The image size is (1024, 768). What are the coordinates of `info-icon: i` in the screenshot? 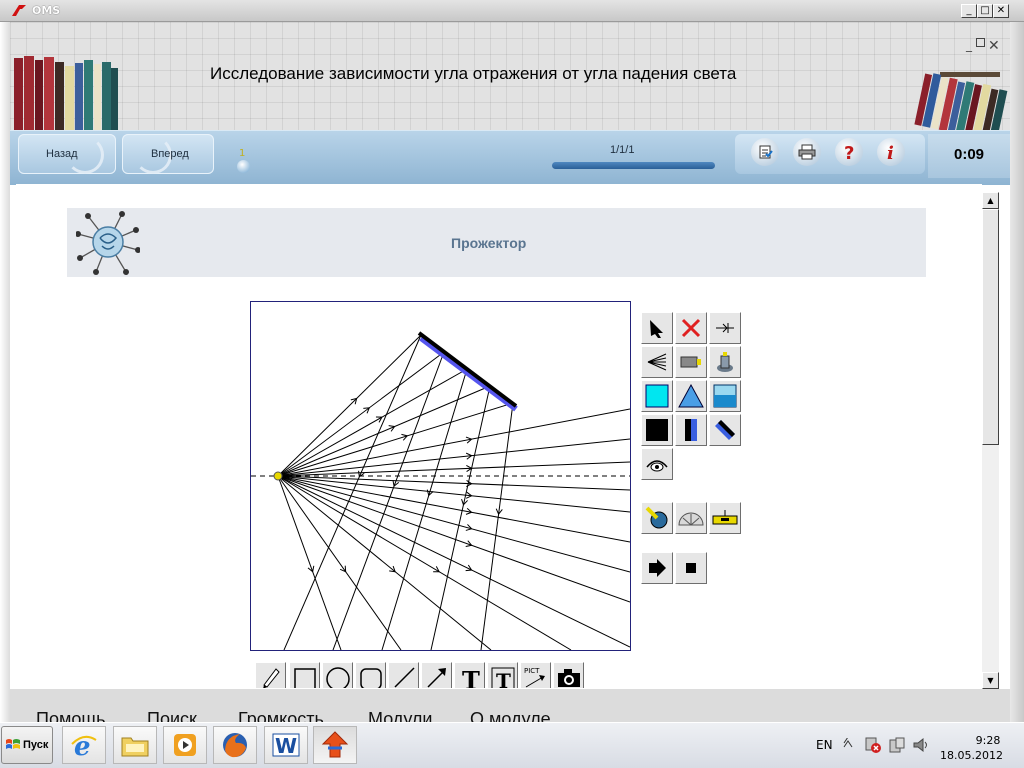 It's located at (891, 152).